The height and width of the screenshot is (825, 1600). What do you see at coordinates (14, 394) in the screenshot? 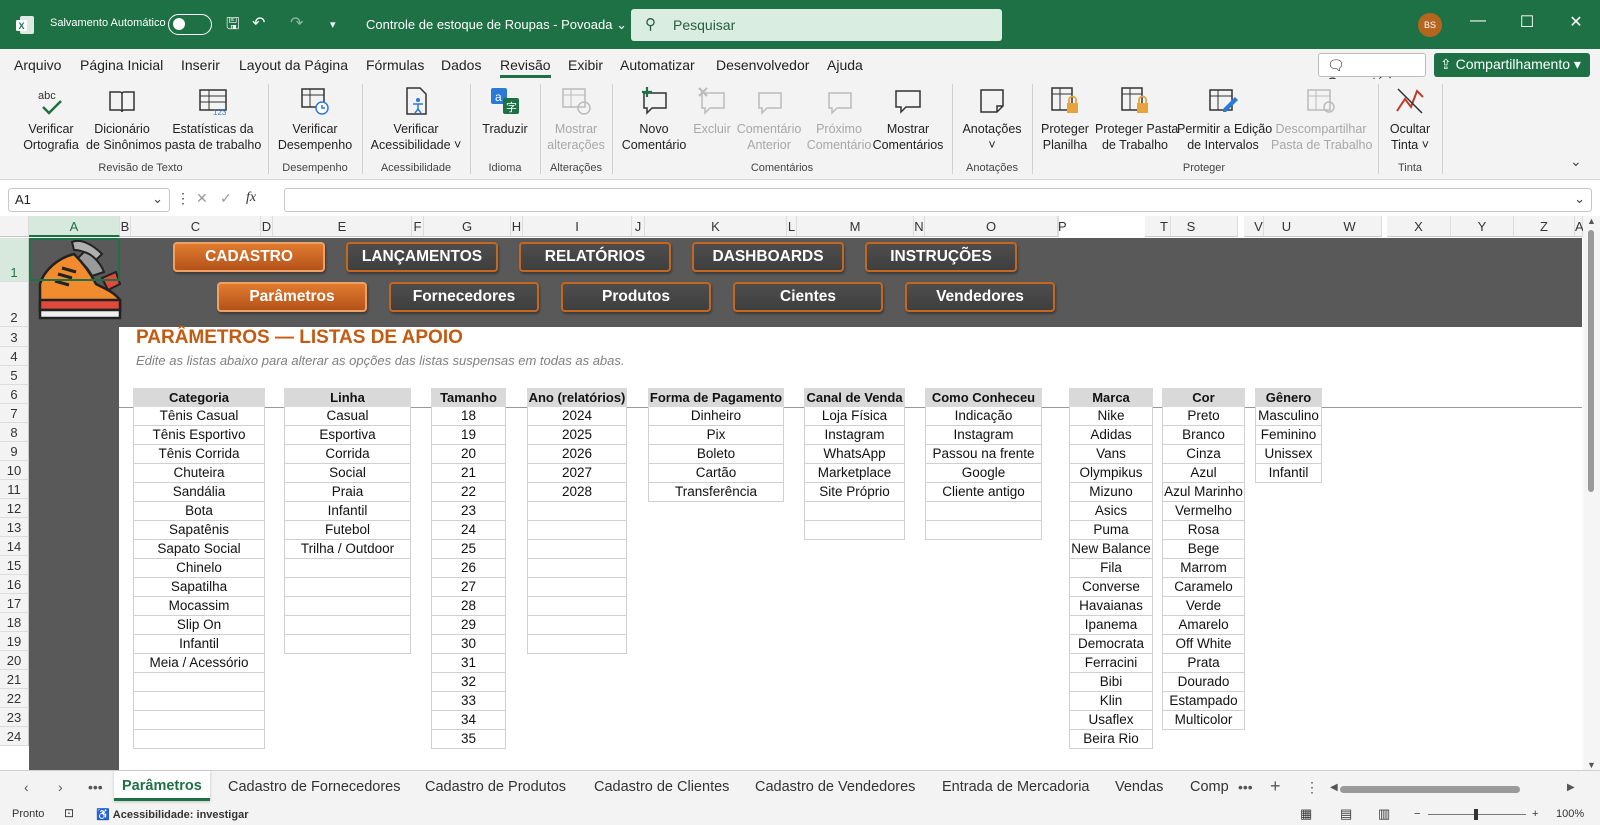
I see `row-header-6: 6` at bounding box center [14, 394].